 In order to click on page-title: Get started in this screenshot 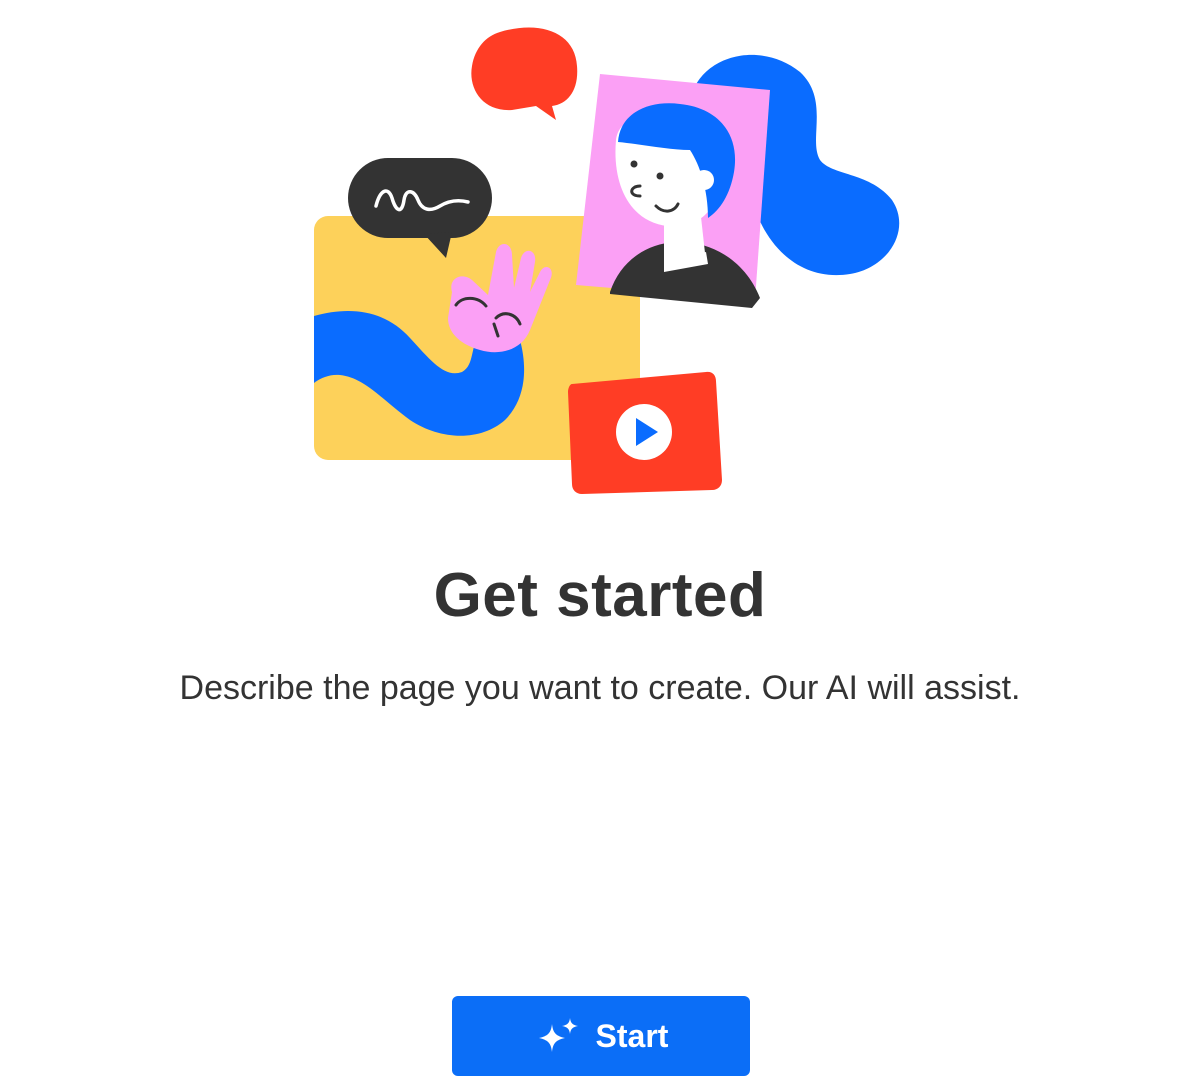, I will do `click(600, 595)`.